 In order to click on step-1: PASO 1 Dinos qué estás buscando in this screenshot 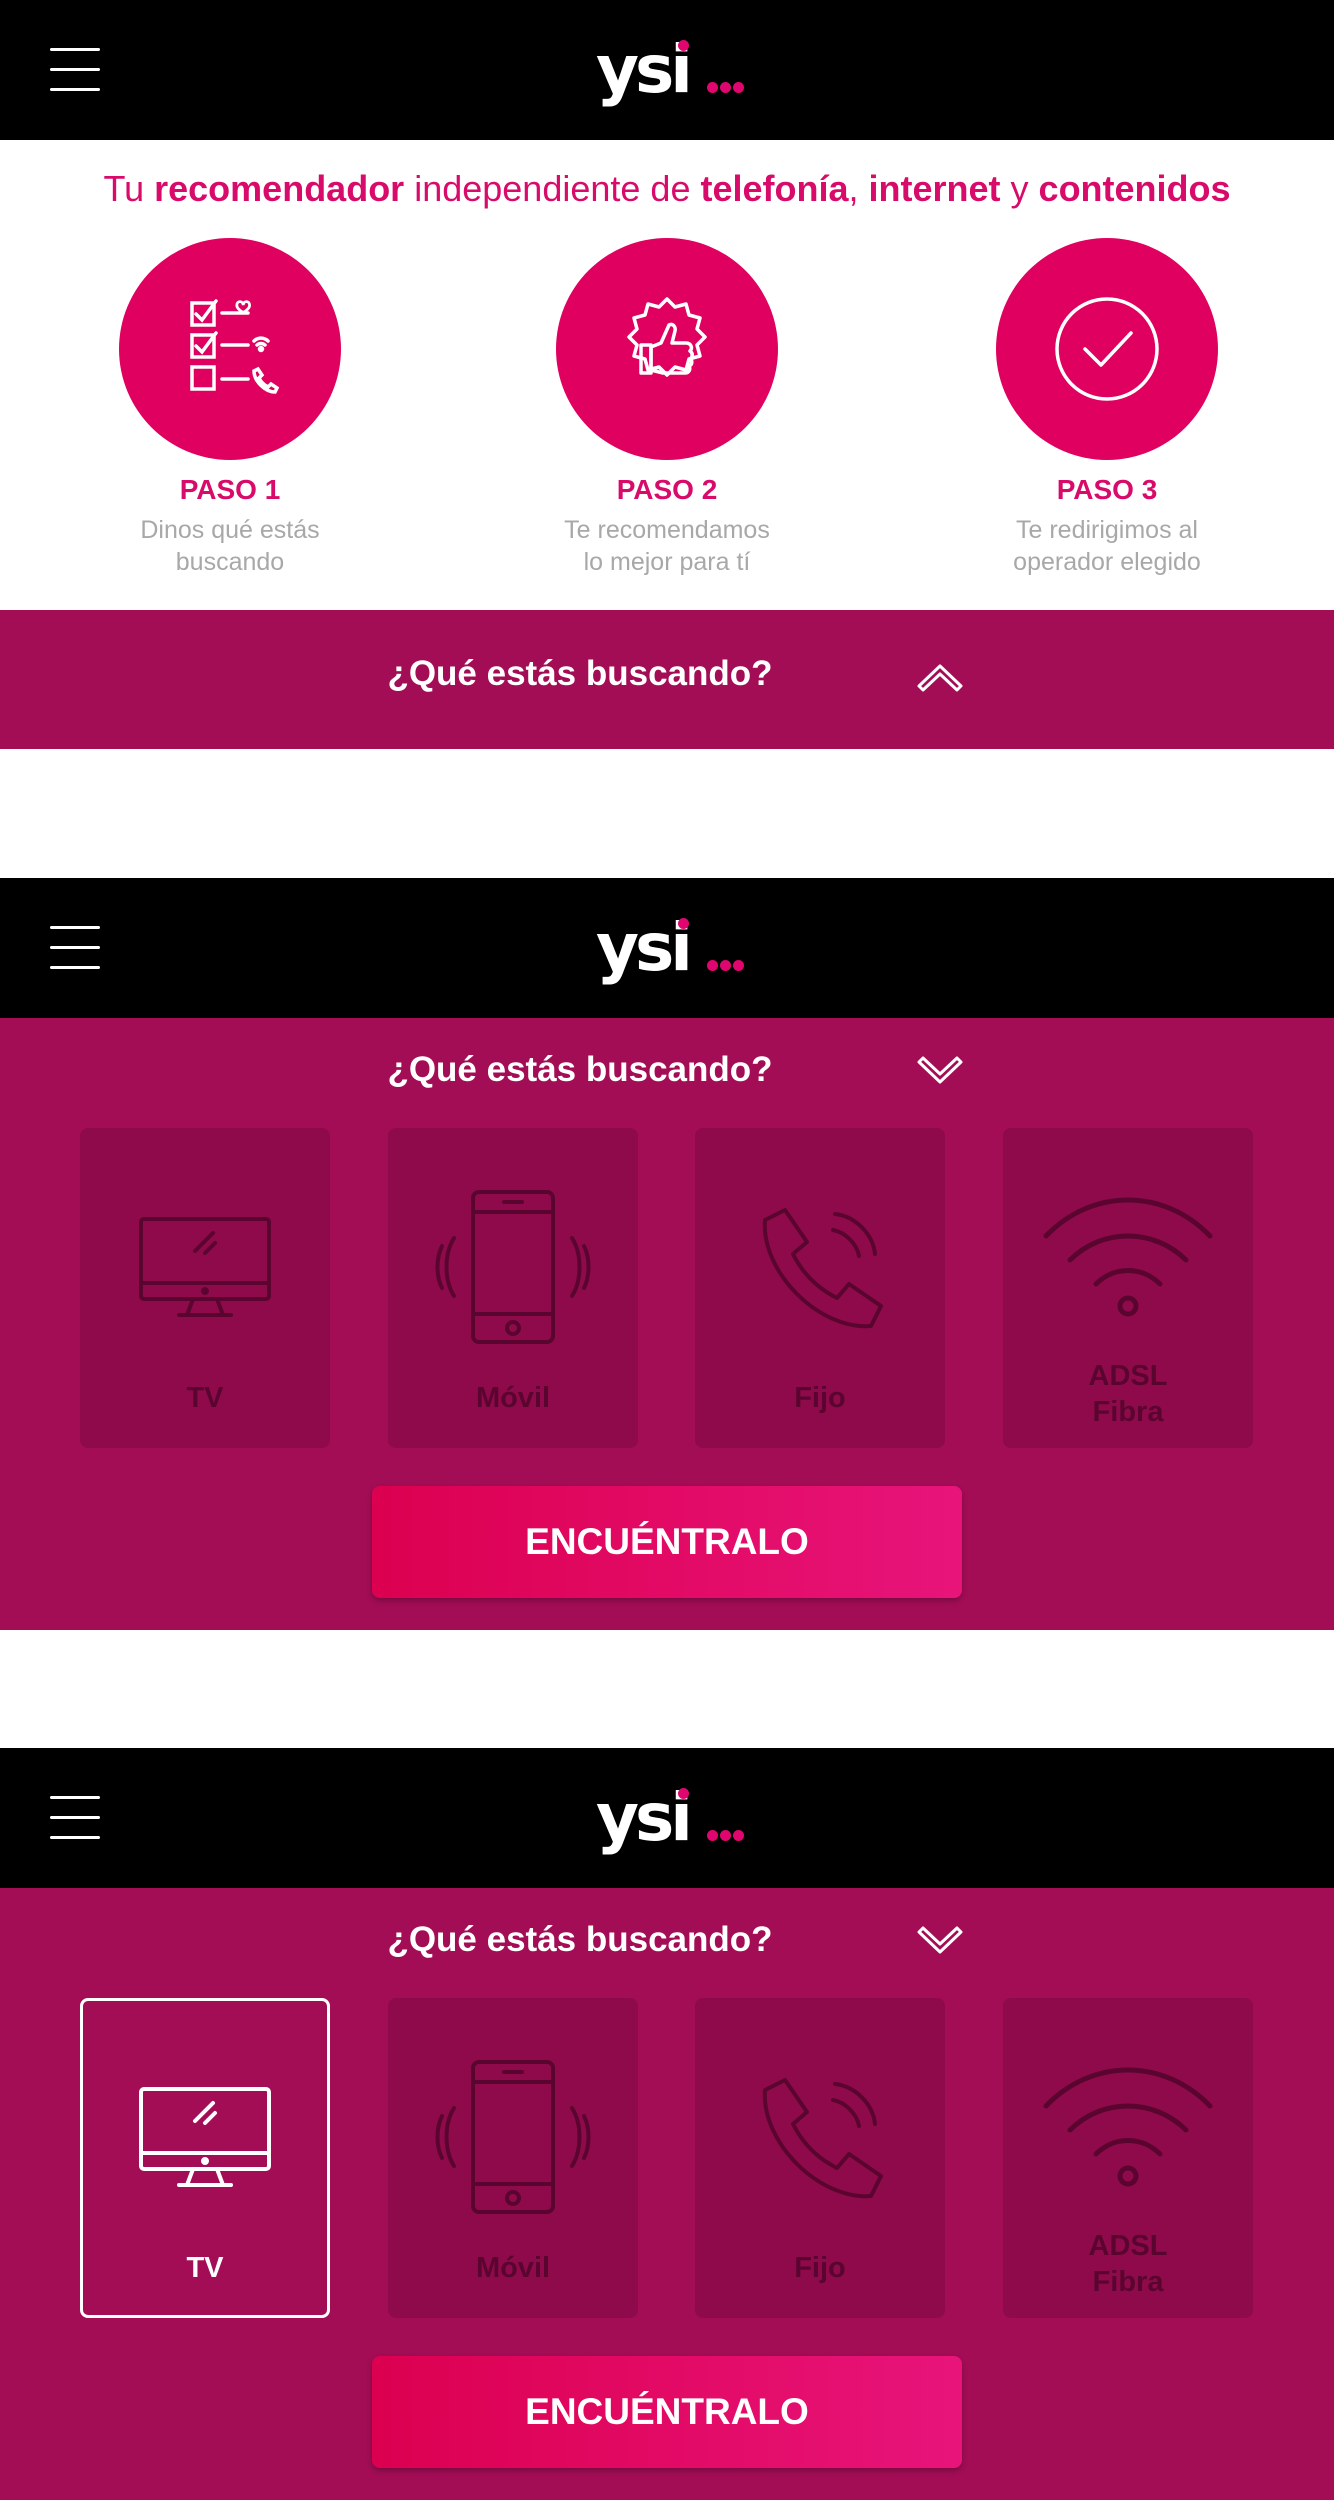, I will do `click(230, 408)`.